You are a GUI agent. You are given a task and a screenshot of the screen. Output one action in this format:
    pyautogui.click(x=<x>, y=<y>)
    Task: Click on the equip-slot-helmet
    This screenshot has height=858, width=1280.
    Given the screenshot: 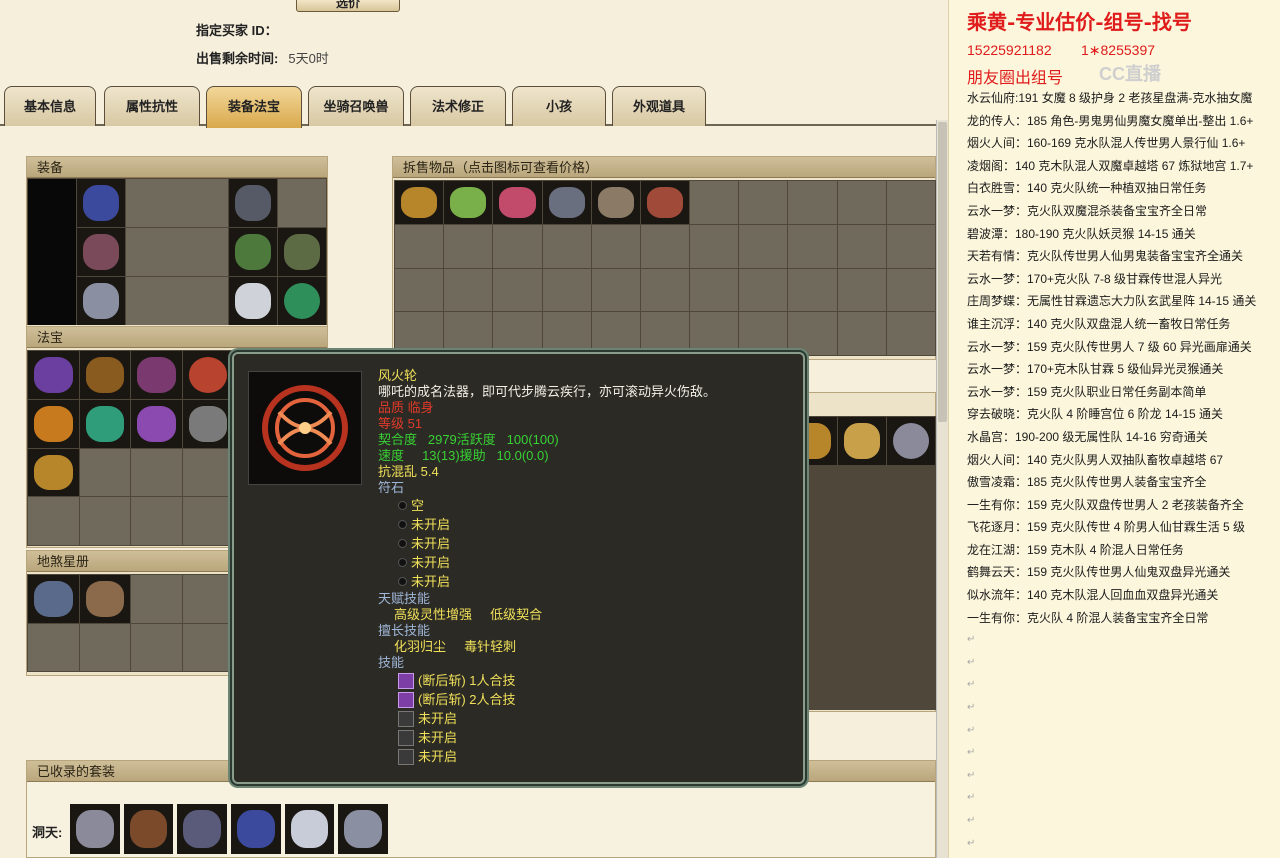 What is the action you would take?
    pyautogui.click(x=253, y=203)
    